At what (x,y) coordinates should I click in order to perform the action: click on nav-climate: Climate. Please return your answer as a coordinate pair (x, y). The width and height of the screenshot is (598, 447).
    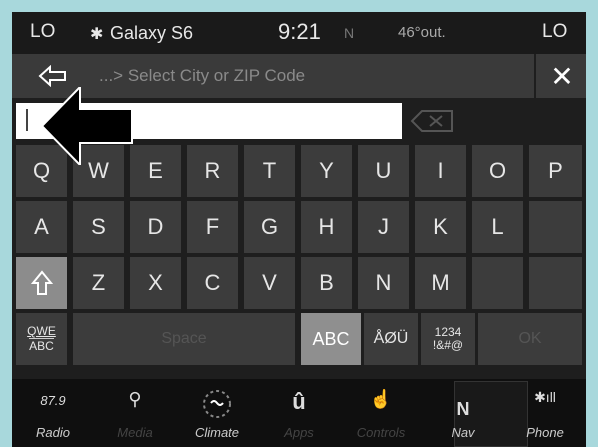
    Looking at the image, I should click on (217, 413).